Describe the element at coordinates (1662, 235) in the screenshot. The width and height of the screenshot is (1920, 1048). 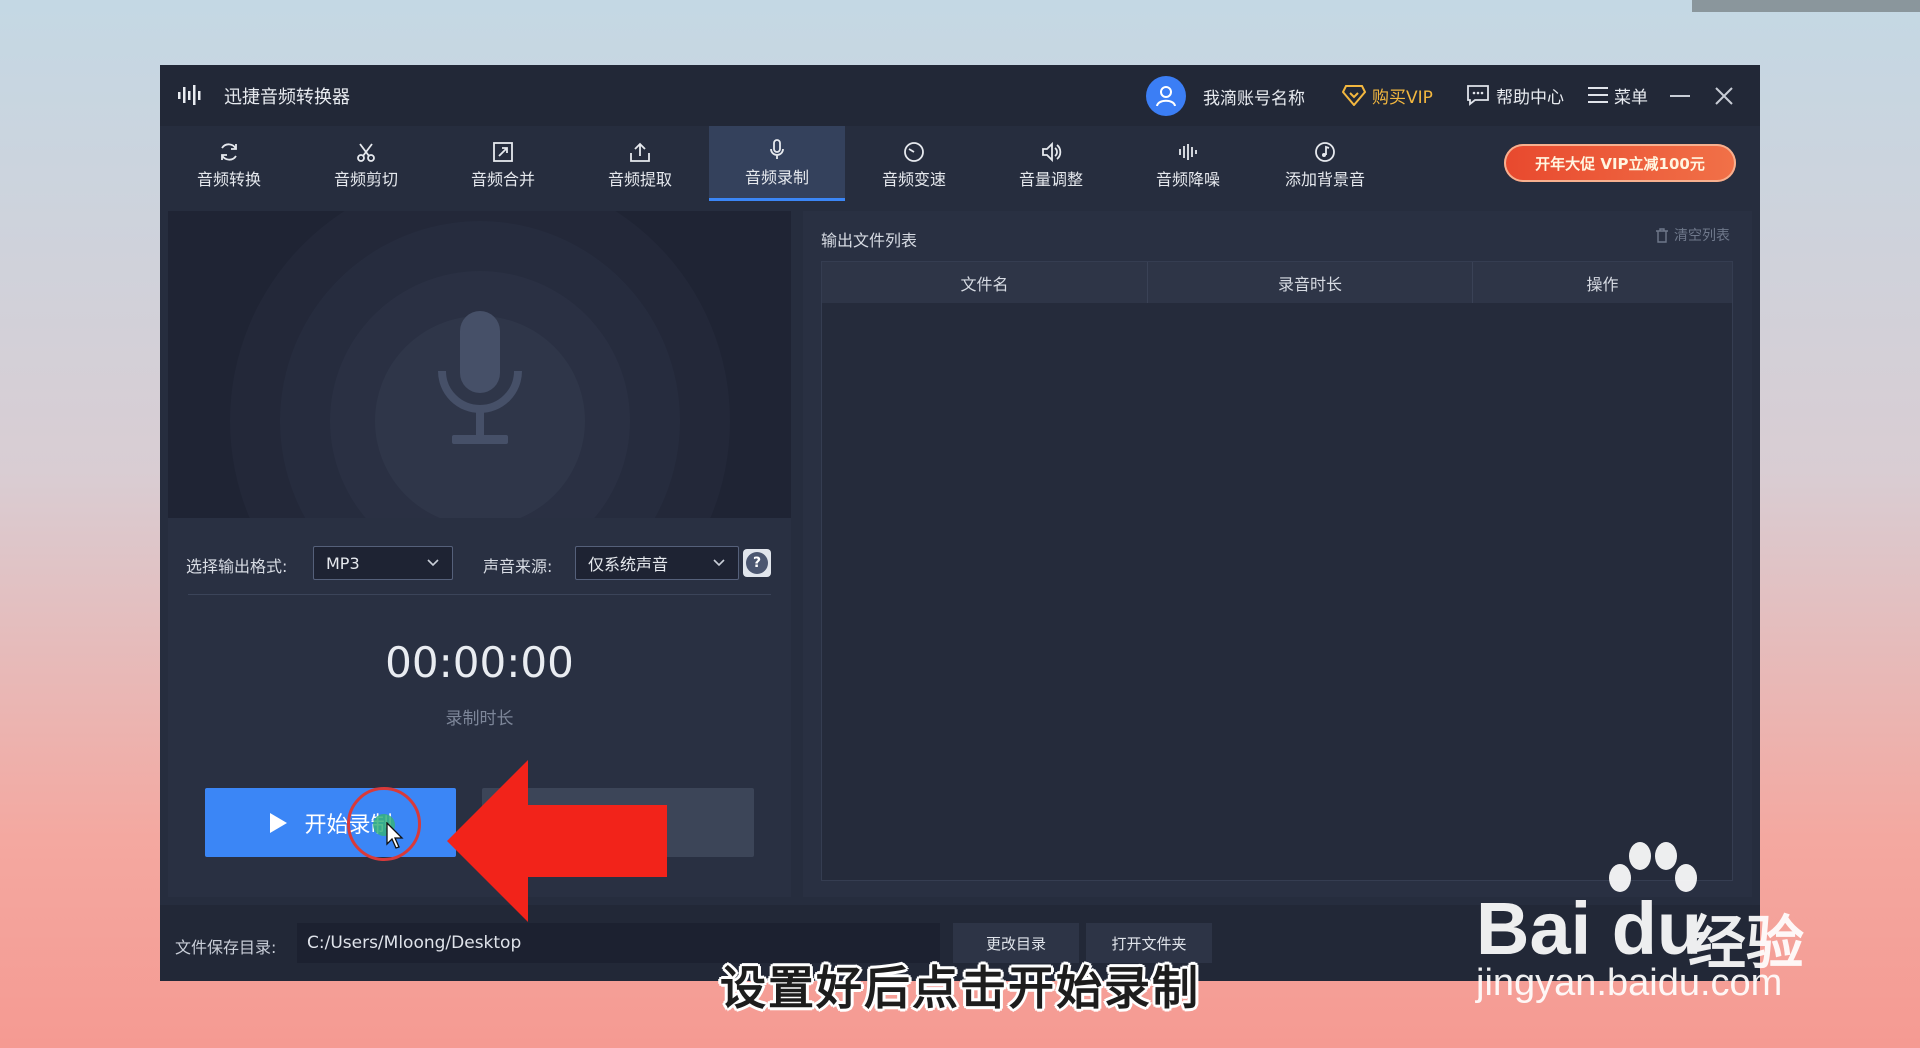
I see `trash-icon` at that location.